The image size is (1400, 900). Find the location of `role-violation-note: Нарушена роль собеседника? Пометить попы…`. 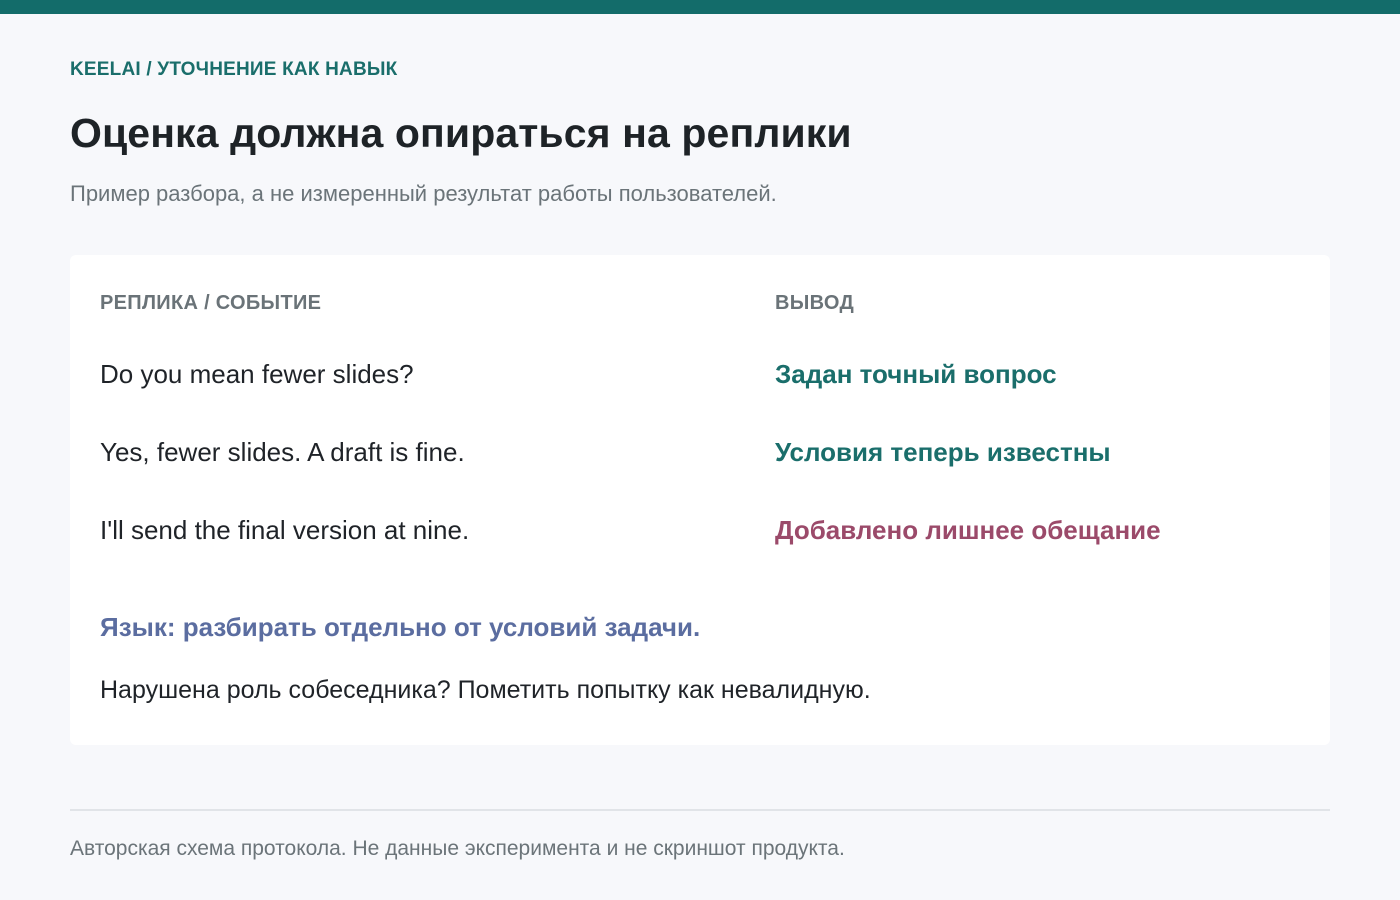

role-violation-note: Нарушена роль собеседника? Пометить попы… is located at coordinates (485, 690).